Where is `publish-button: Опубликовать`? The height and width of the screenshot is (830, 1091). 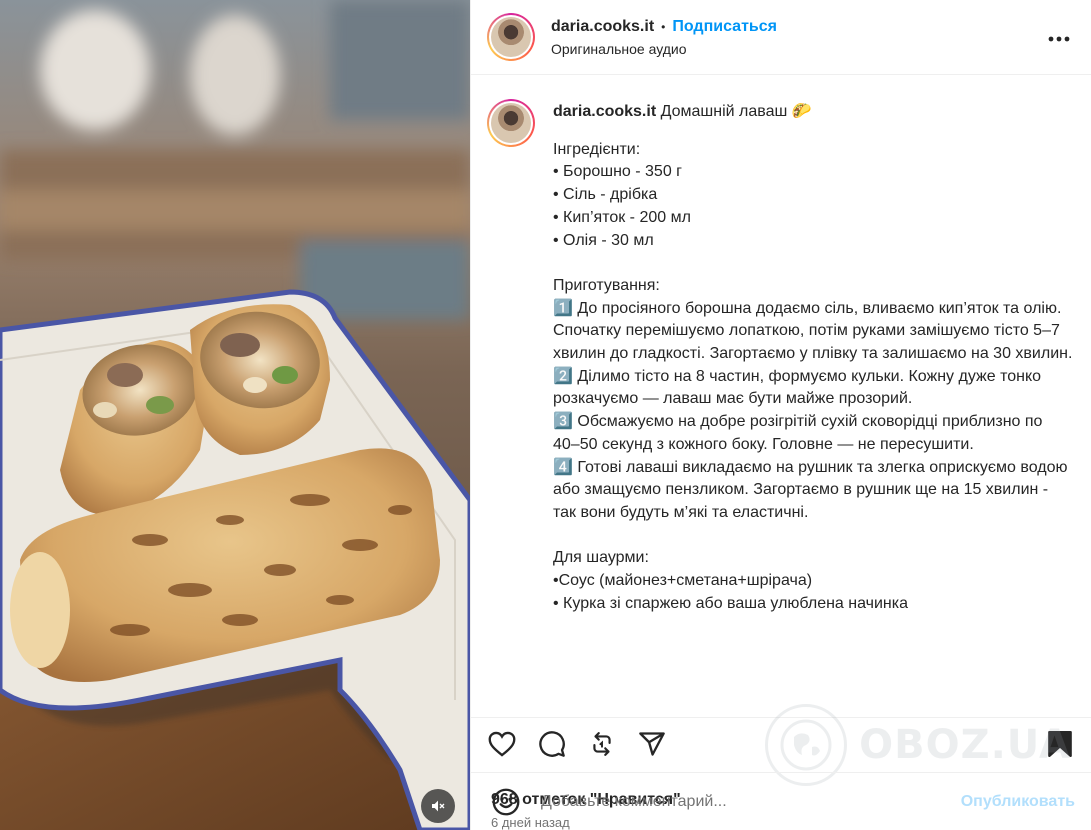
publish-button: Опубликовать is located at coordinates (1018, 802).